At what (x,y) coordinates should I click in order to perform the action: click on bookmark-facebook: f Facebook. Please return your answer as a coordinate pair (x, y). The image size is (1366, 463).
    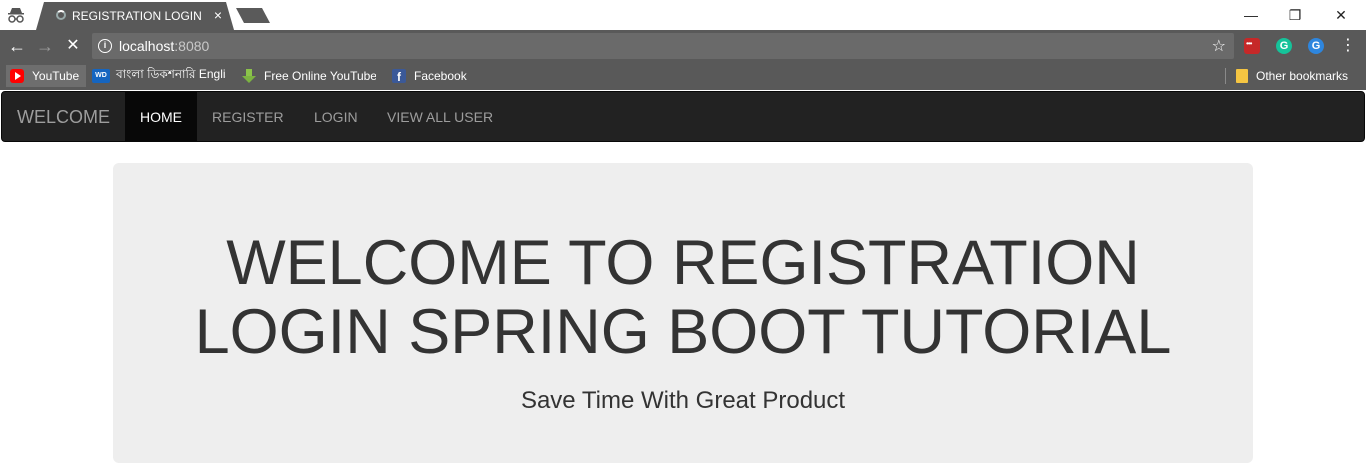
    Looking at the image, I should click on (429, 76).